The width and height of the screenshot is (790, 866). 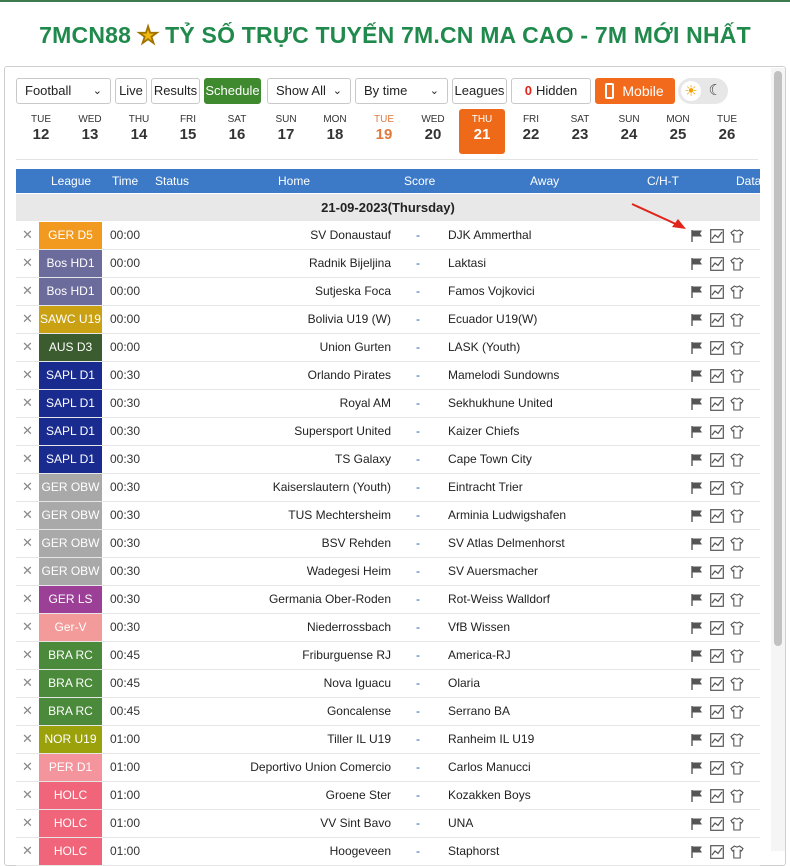 I want to click on date-tab: FRI 15, so click(x=188, y=130).